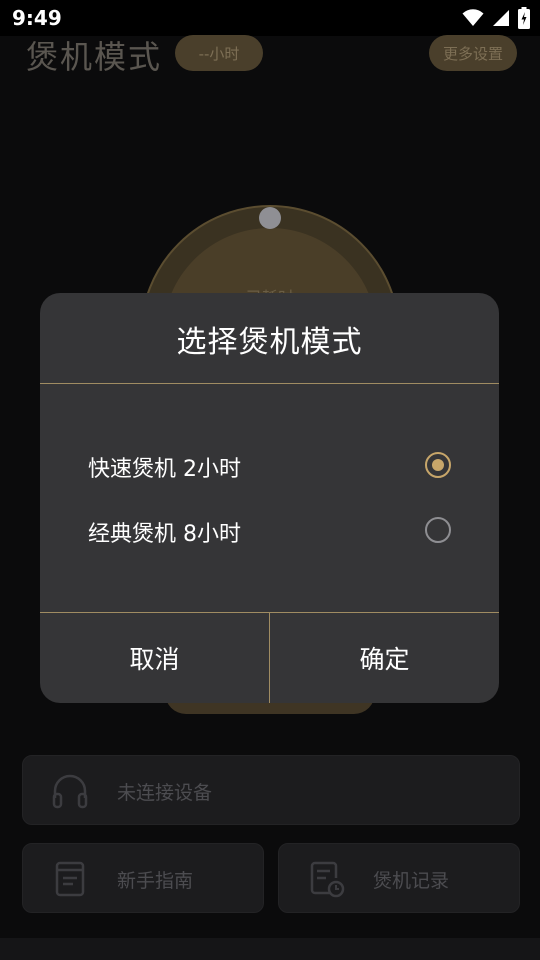 The image size is (540, 960). What do you see at coordinates (164, 534) in the screenshot?
I see `option-label: 经典煲机 8小时` at bounding box center [164, 534].